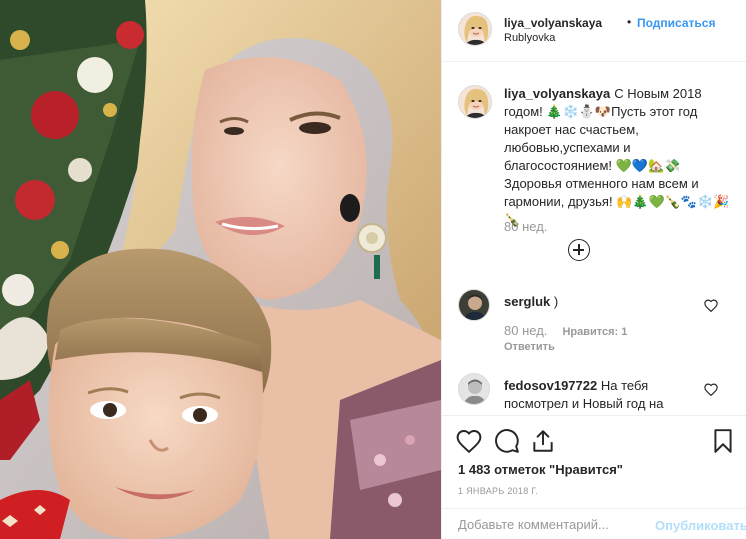  Describe the element at coordinates (594, 332) in the screenshot. I see `comment-likes: Нравится: 1` at that location.